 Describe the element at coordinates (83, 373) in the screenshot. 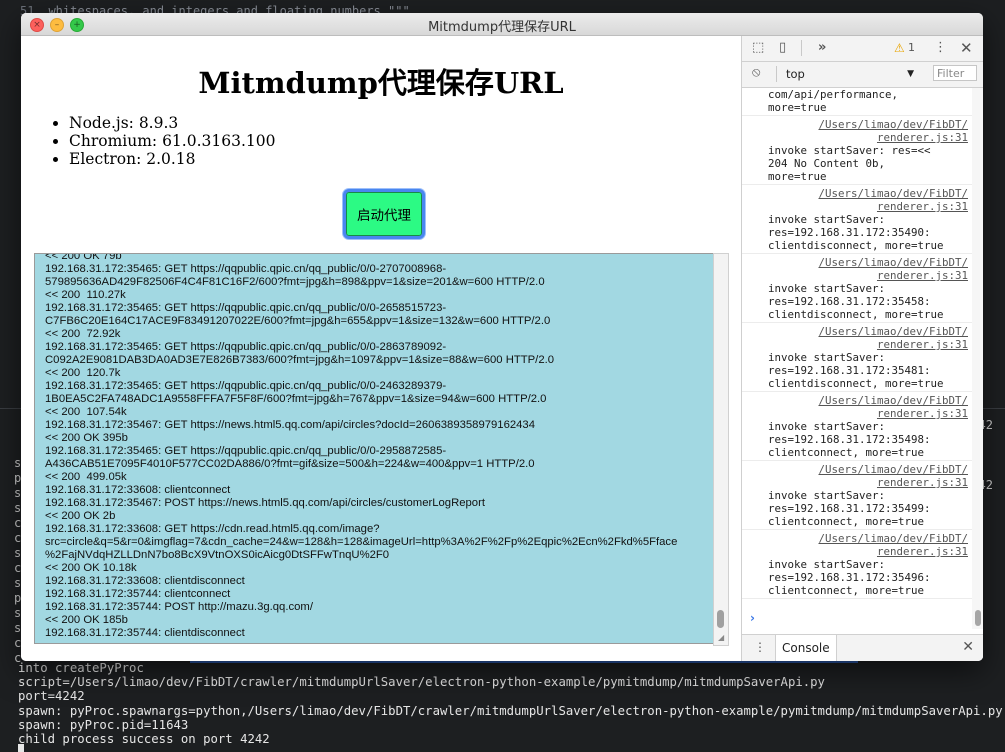

I see `log-line: << 200 120.7k` at that location.